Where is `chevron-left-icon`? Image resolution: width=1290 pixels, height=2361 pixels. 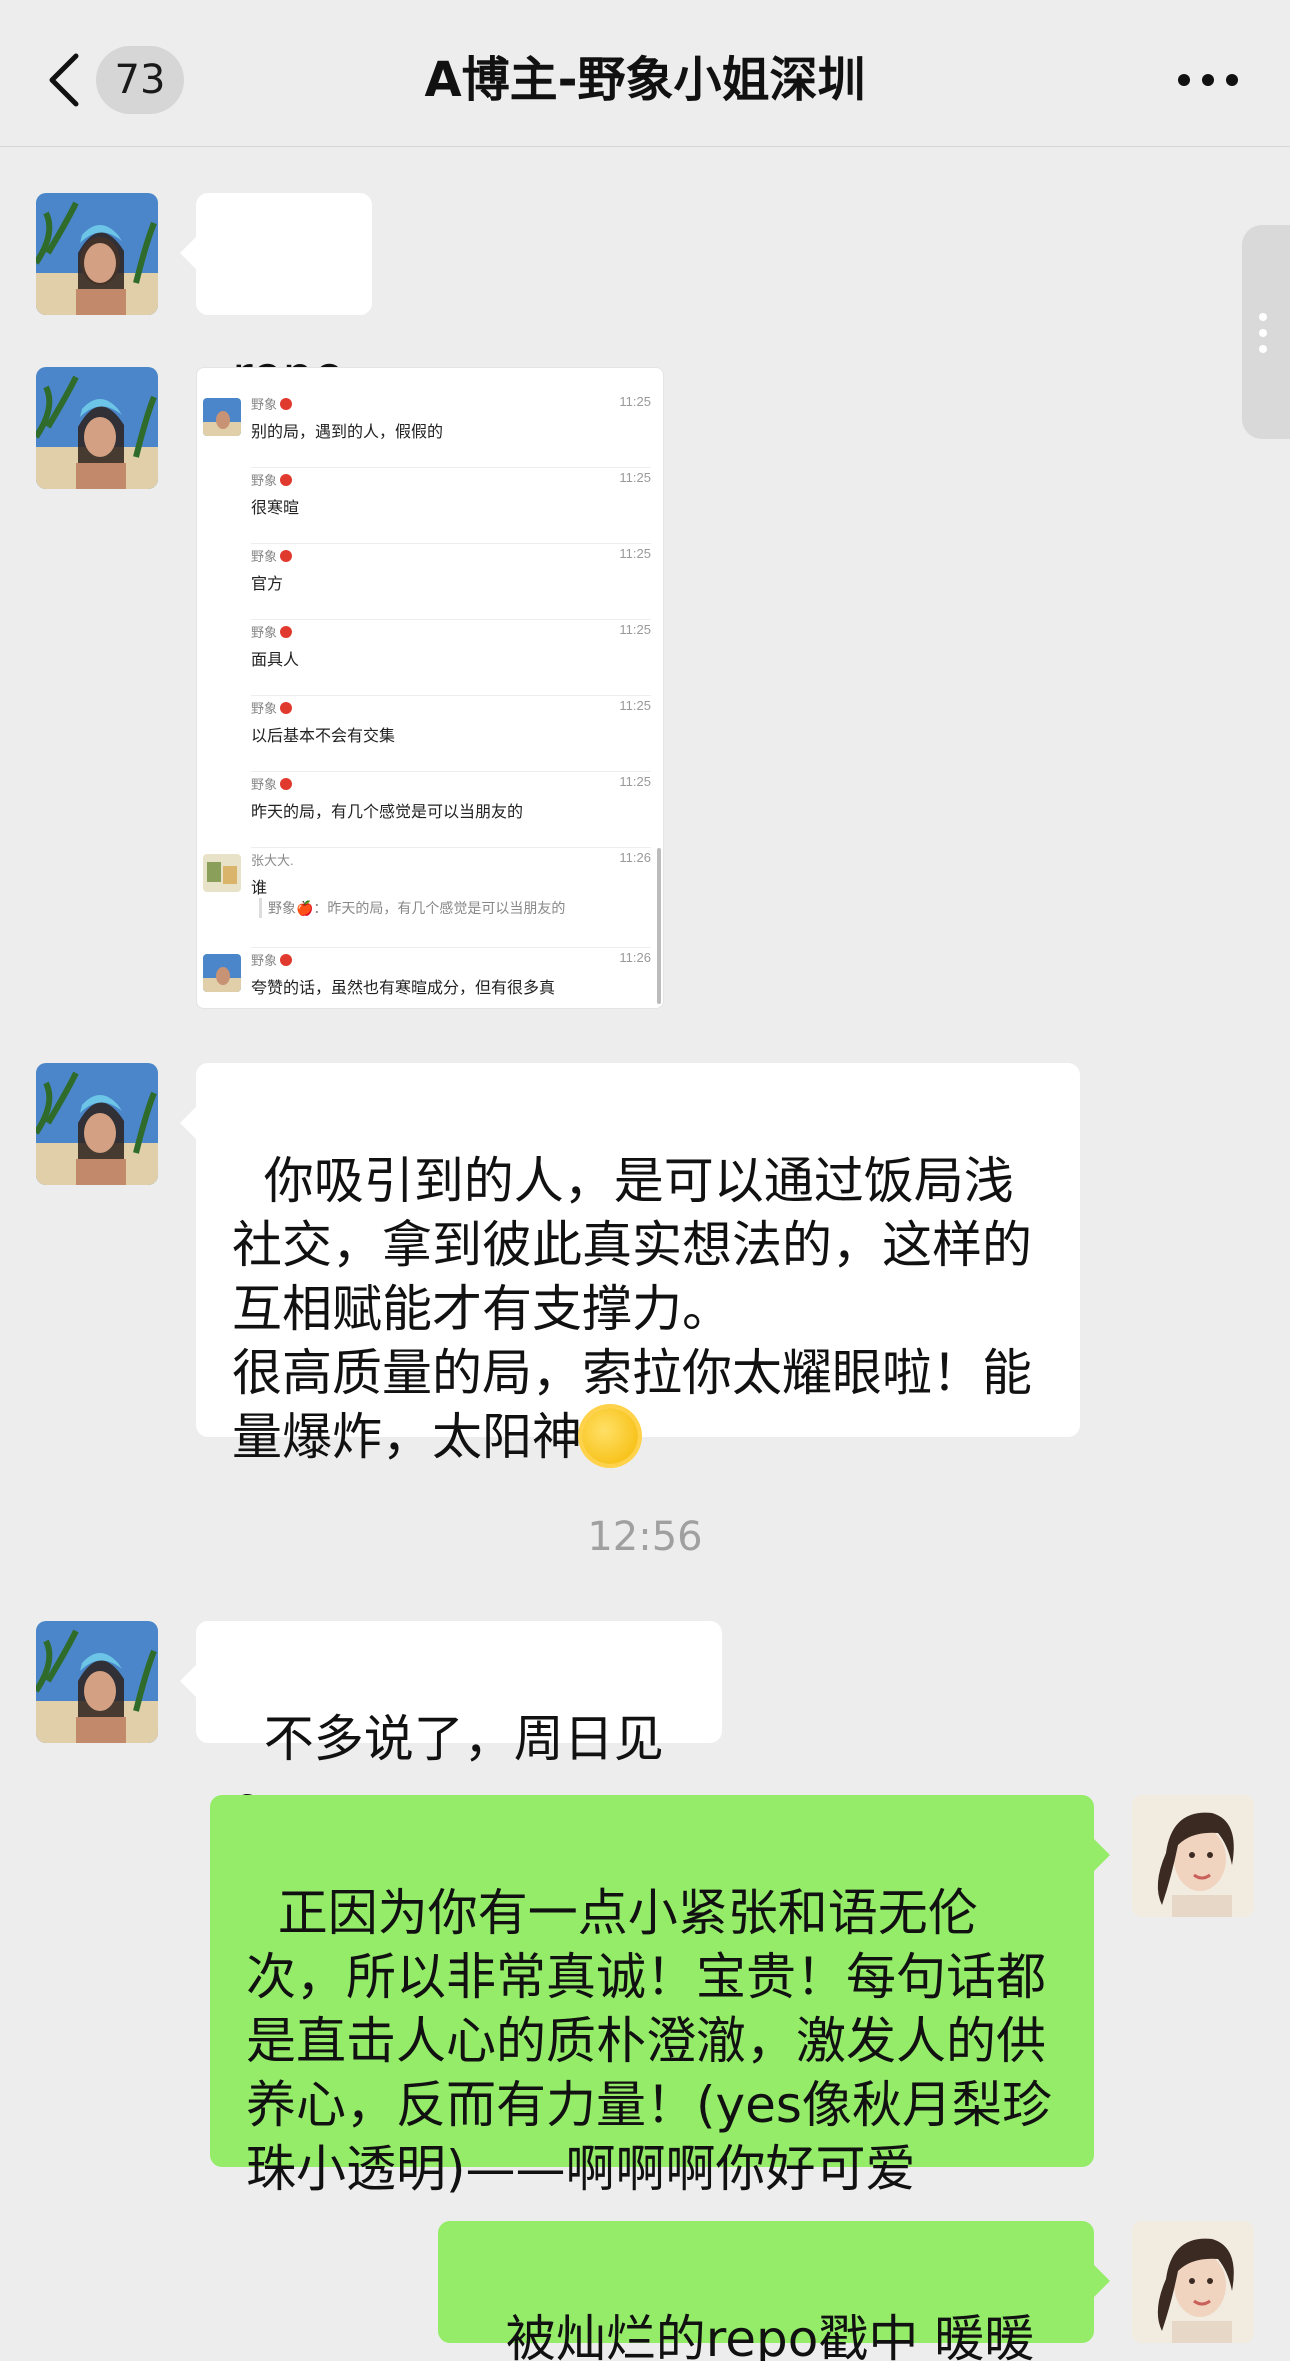 chevron-left-icon is located at coordinates (64, 80).